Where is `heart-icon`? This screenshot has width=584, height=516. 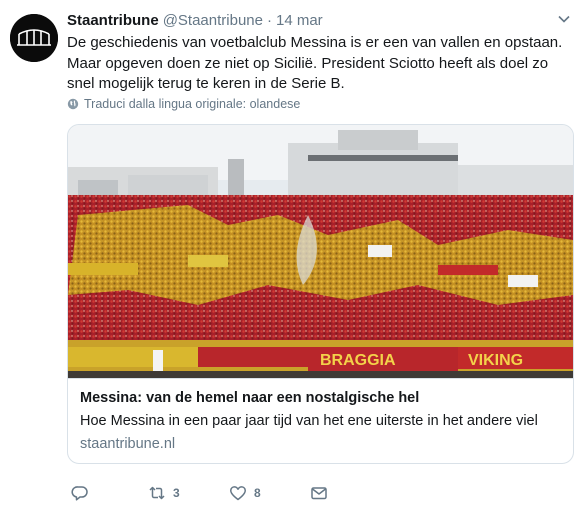
heart-icon is located at coordinates (238, 493).